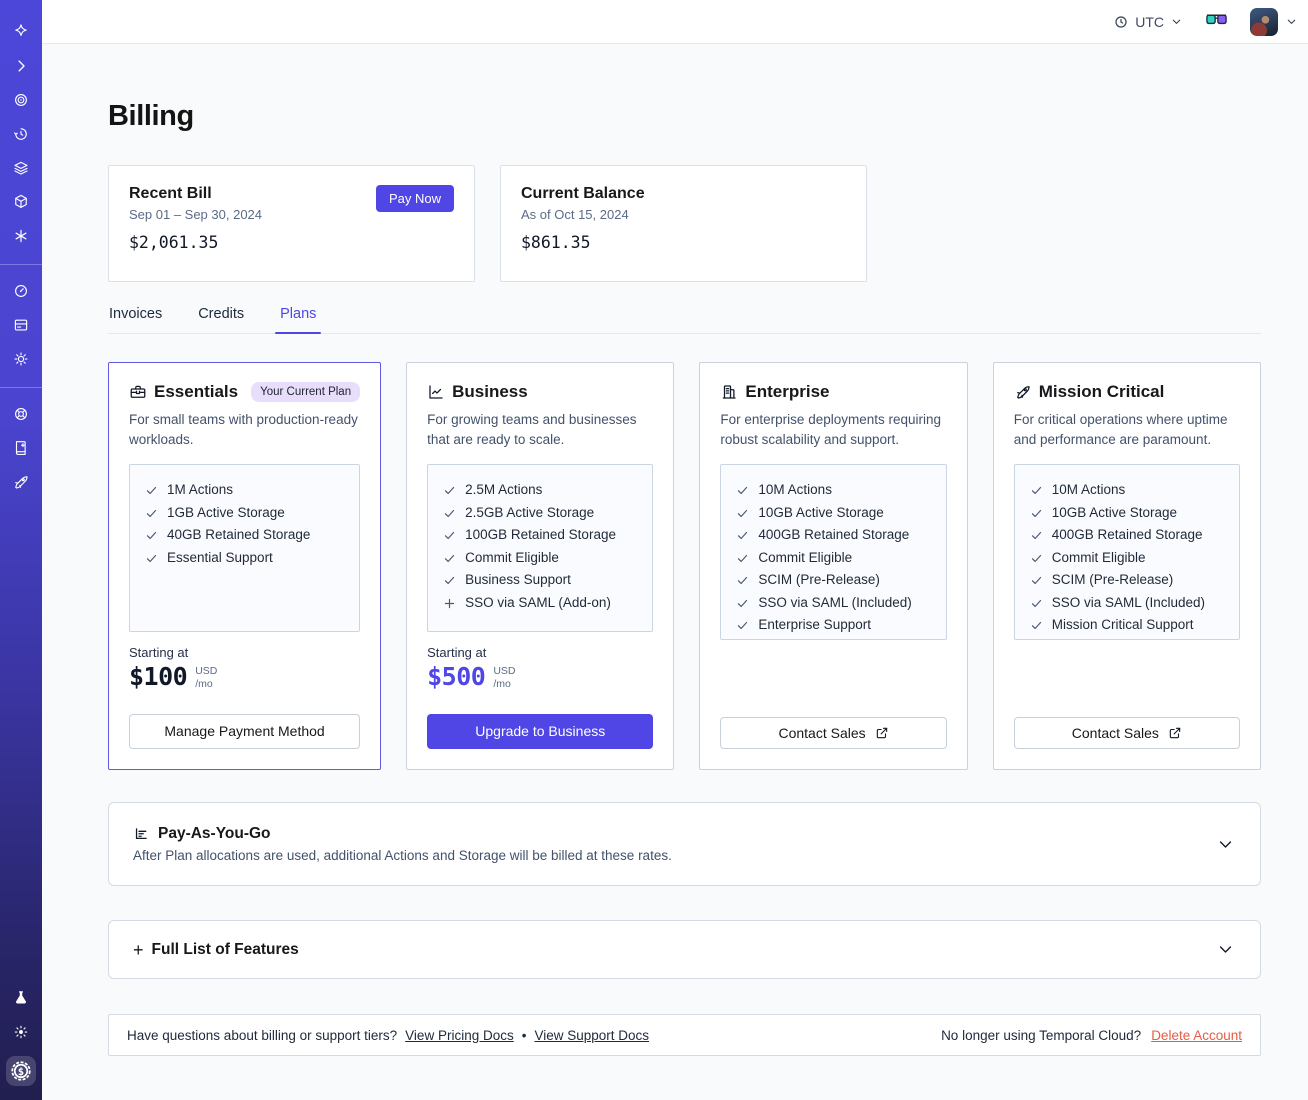 The height and width of the screenshot is (1100, 1308). I want to click on billing-active-item: $, so click(21, 1071).